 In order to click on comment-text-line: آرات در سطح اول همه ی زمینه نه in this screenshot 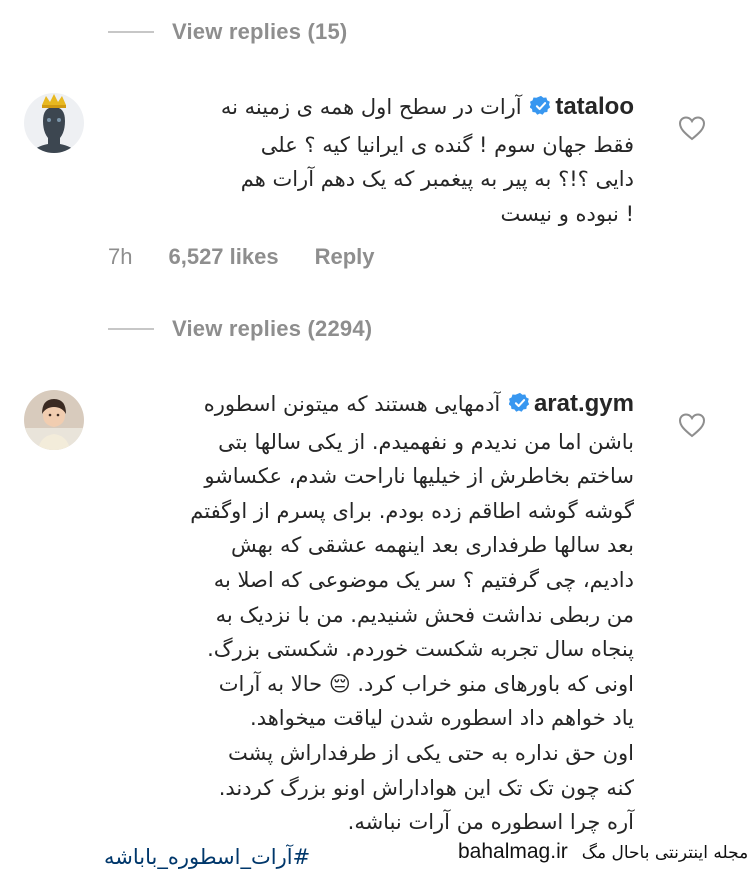, I will do `click(371, 107)`.